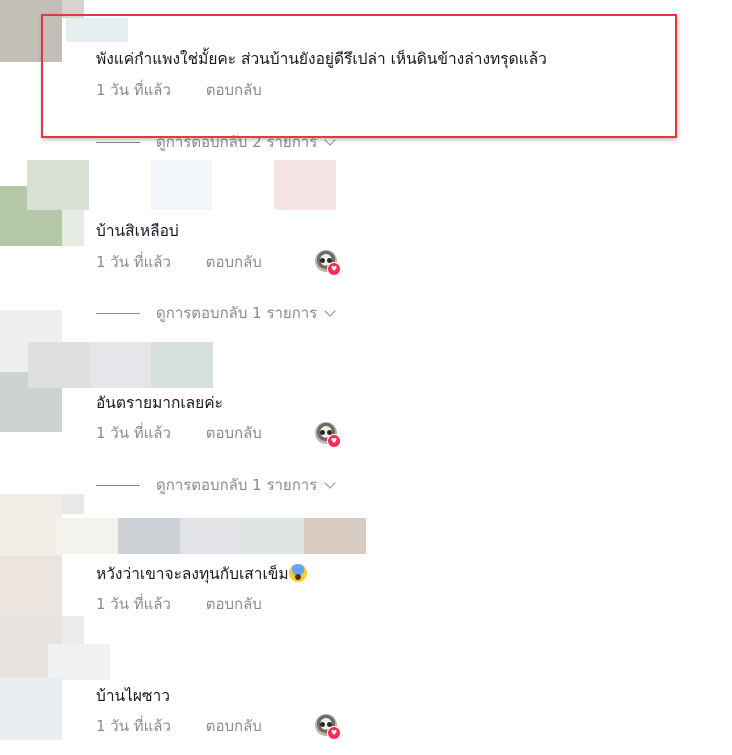 This screenshot has height=755, width=732. What do you see at coordinates (133, 696) in the screenshot?
I see `comment-text: บ้านไผซาว` at bounding box center [133, 696].